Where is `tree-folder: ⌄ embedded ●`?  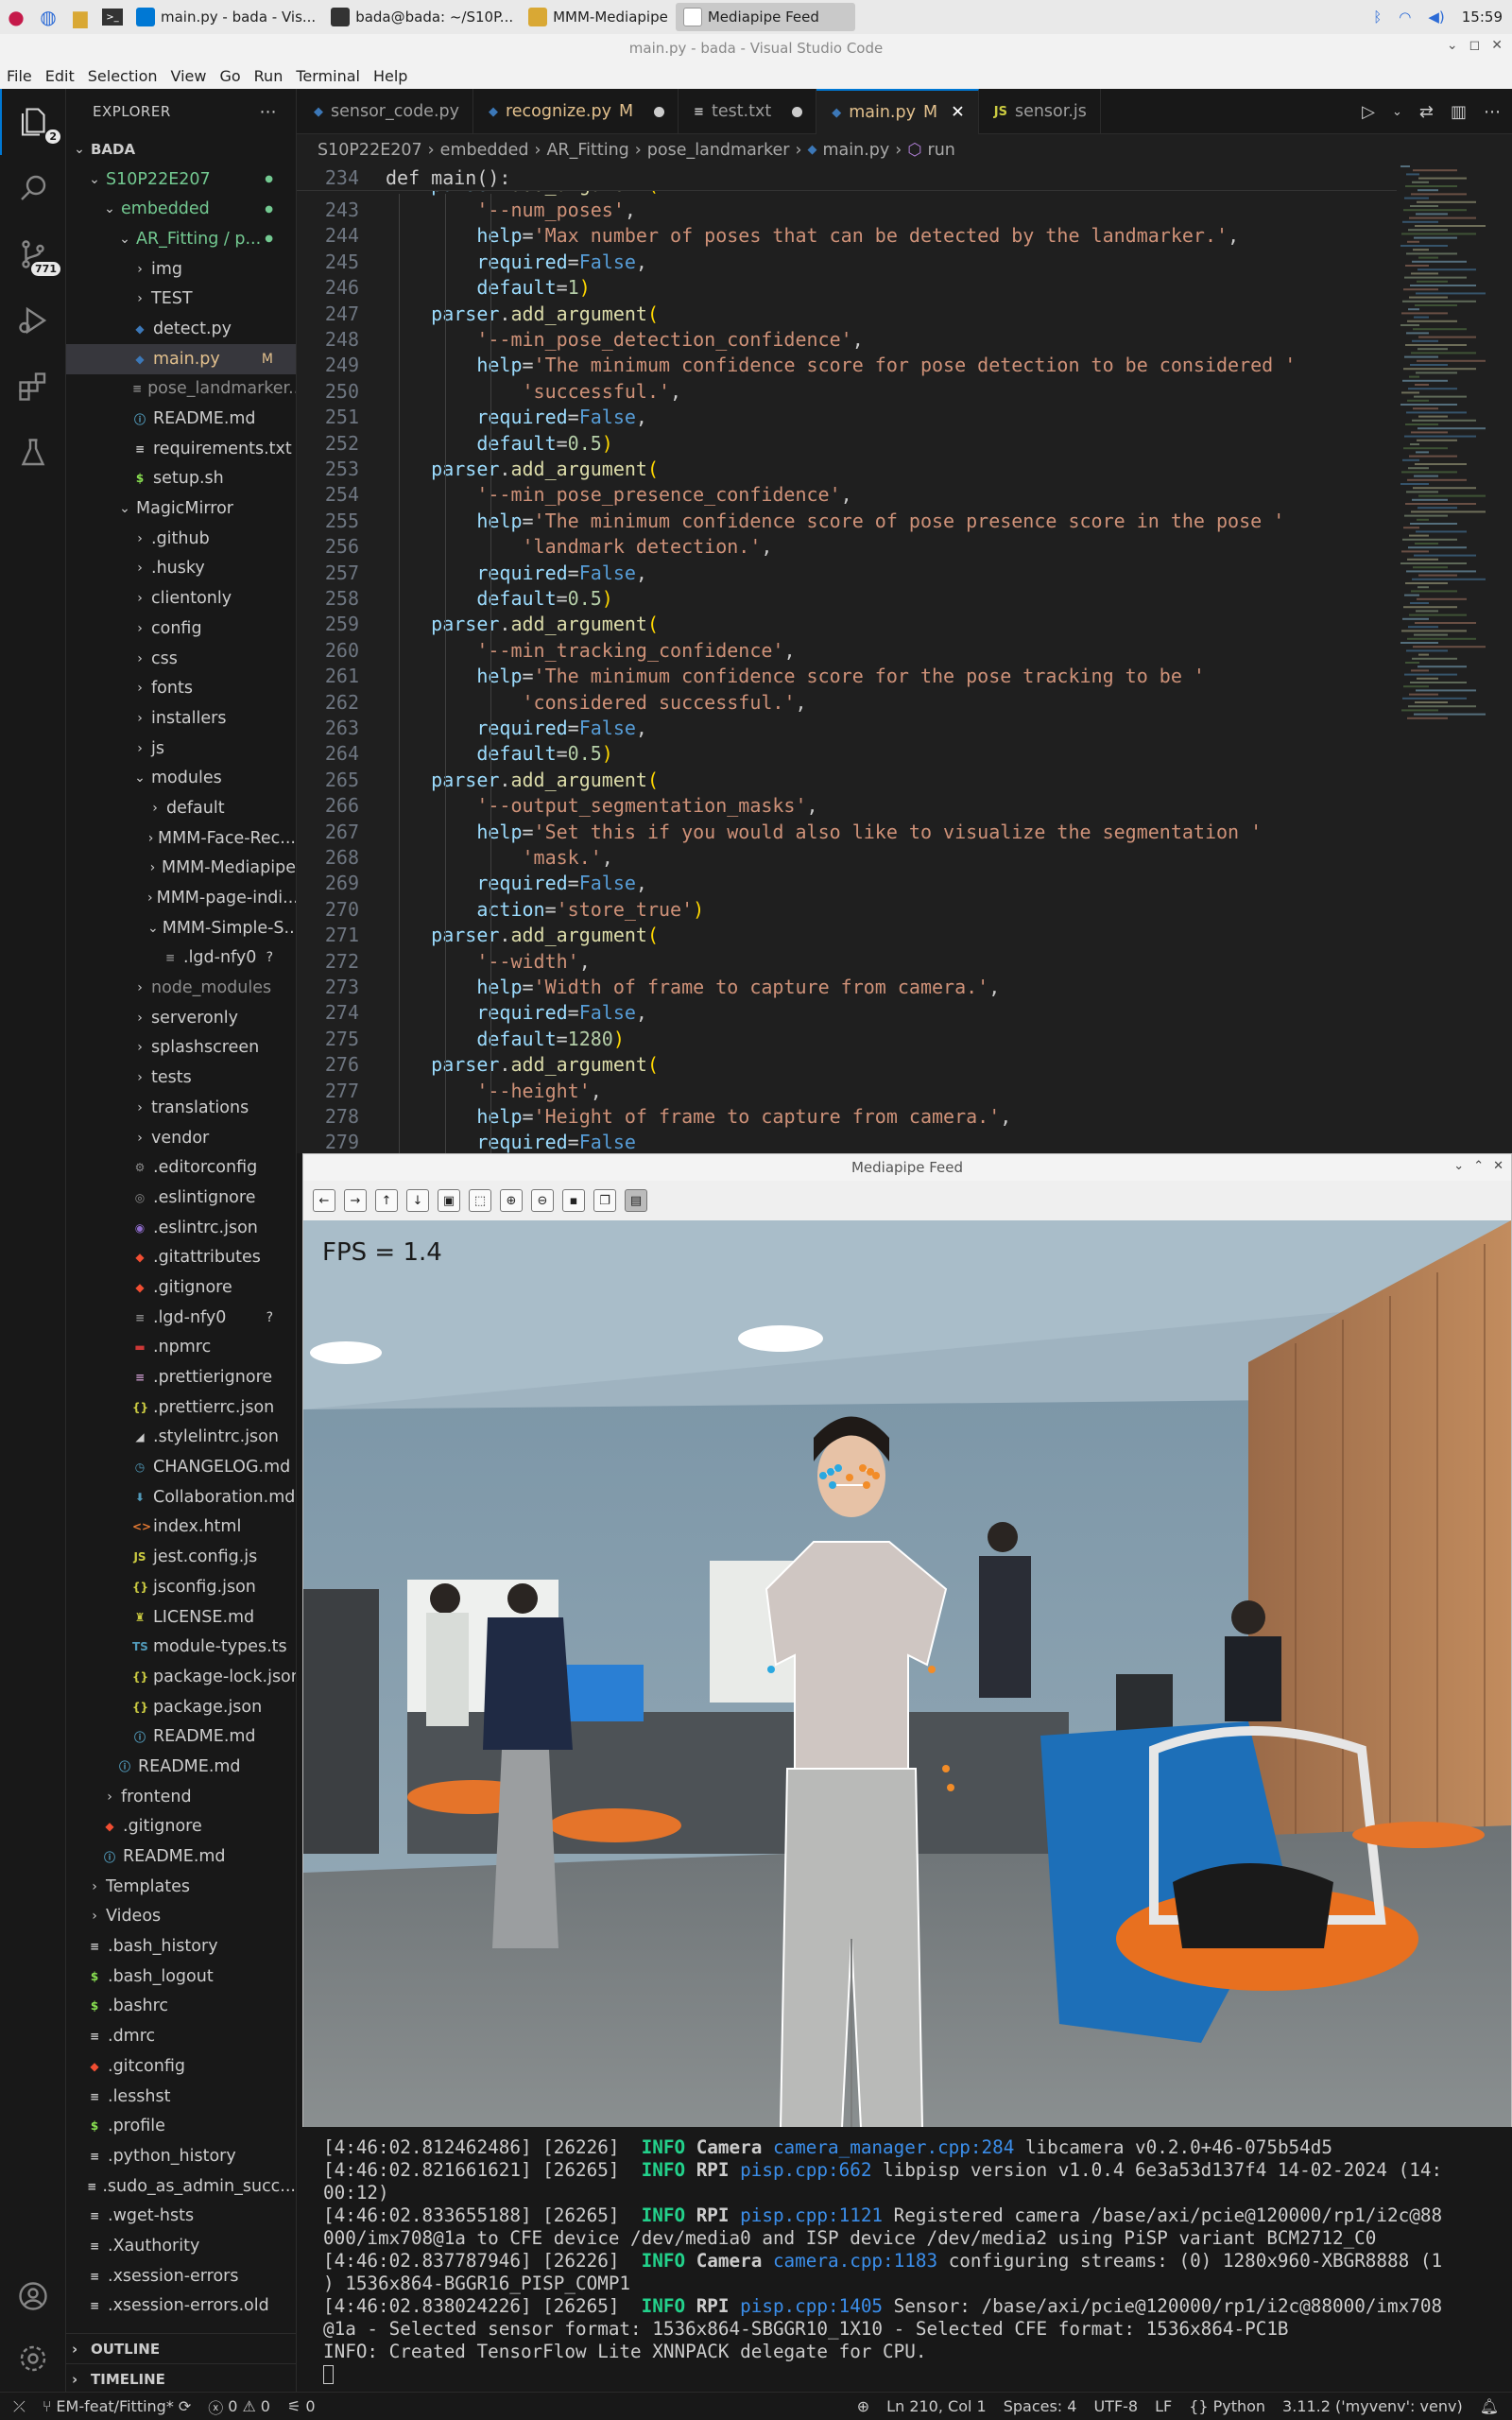 tree-folder: ⌄ embedded ● is located at coordinates (181, 209).